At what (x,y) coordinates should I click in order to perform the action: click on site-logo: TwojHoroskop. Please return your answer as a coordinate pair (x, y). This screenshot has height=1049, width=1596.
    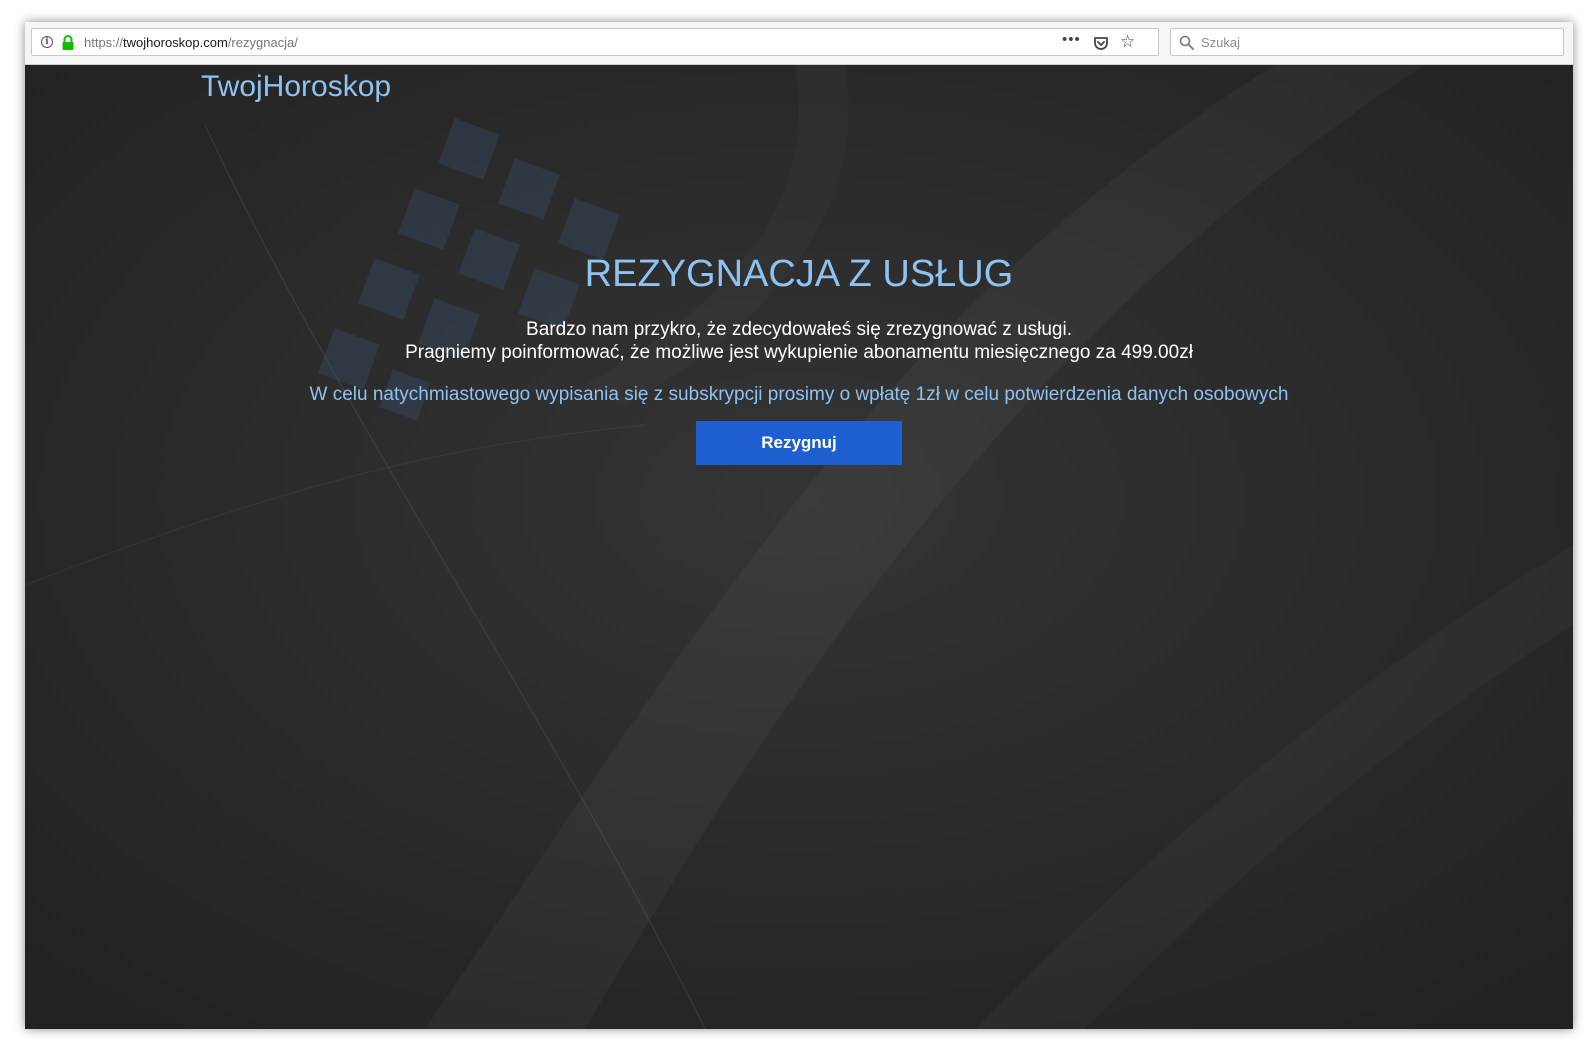
    Looking at the image, I should click on (296, 87).